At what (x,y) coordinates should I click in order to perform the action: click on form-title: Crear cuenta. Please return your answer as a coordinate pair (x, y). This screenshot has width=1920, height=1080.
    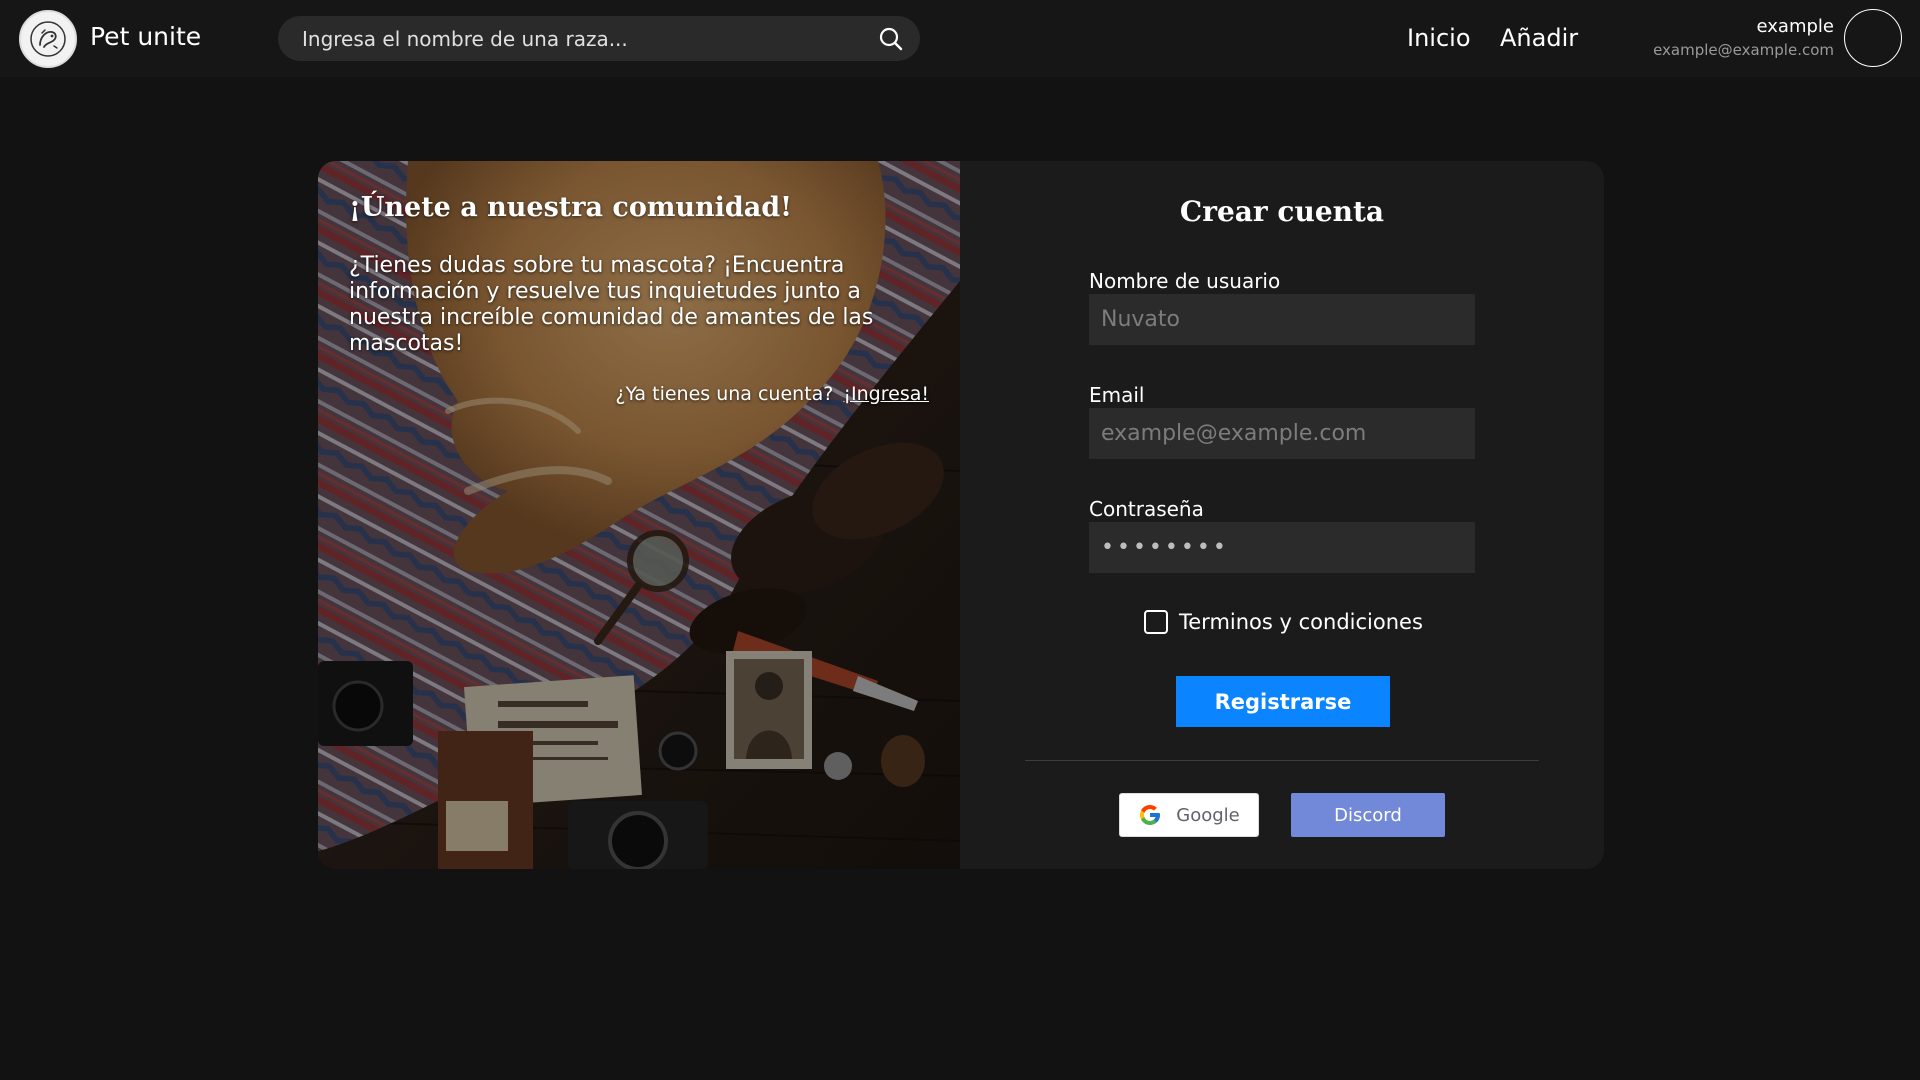
    Looking at the image, I should click on (1282, 211).